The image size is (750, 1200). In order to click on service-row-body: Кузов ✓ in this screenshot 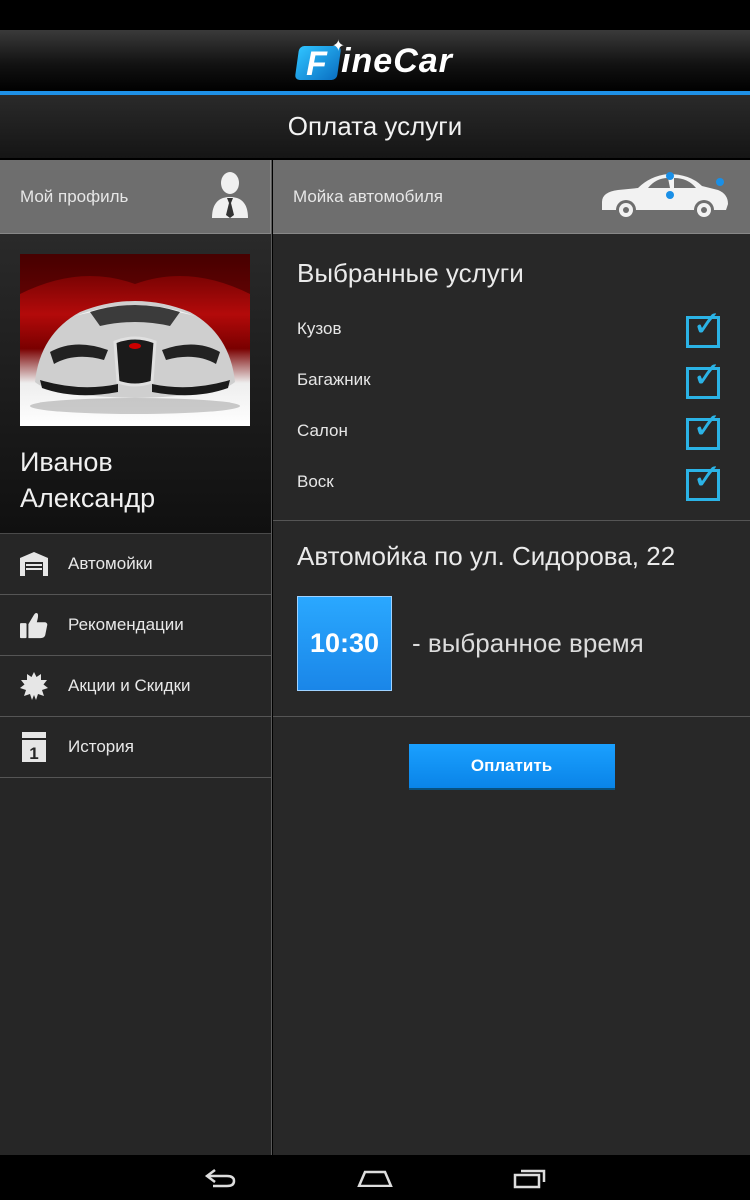, I will do `click(511, 328)`.